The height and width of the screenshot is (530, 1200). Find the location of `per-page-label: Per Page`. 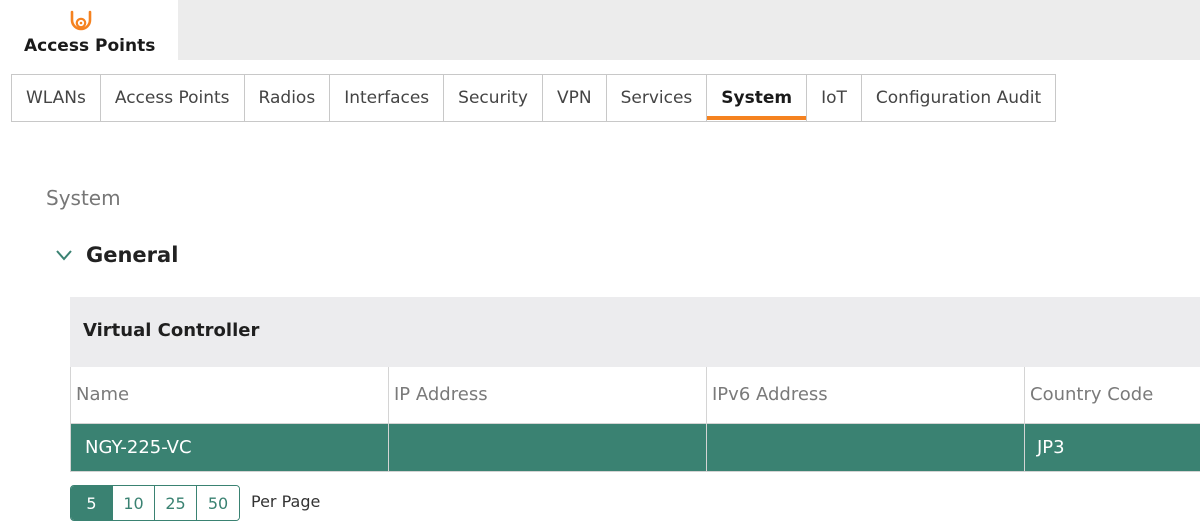

per-page-label: Per Page is located at coordinates (286, 501).